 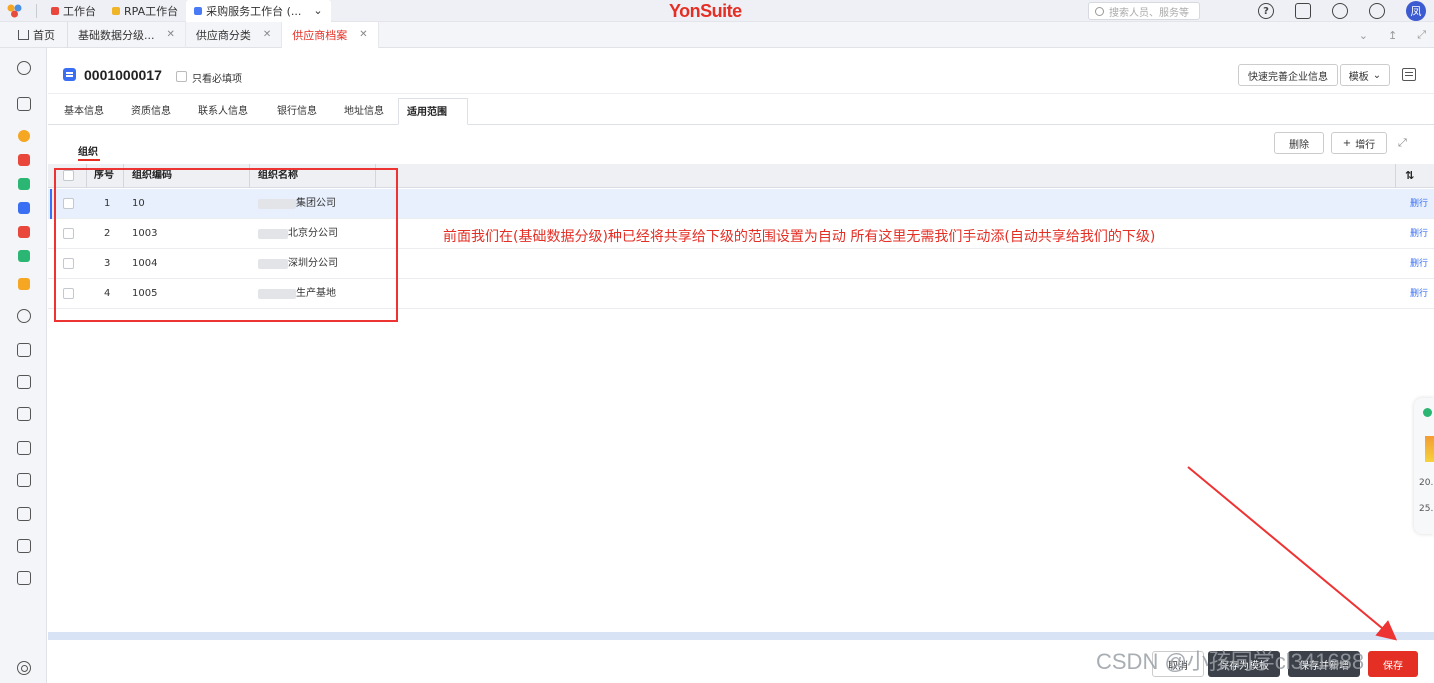 What do you see at coordinates (23, 365) in the screenshot?
I see `left-sidebar` at bounding box center [23, 365].